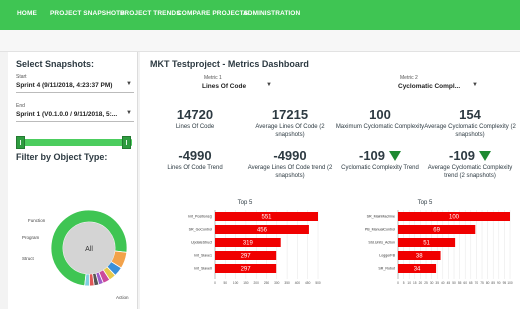  Describe the element at coordinates (380, 127) in the screenshot. I see `card-max-cc-label: Maximum Cyclomatic Complexity` at that location.